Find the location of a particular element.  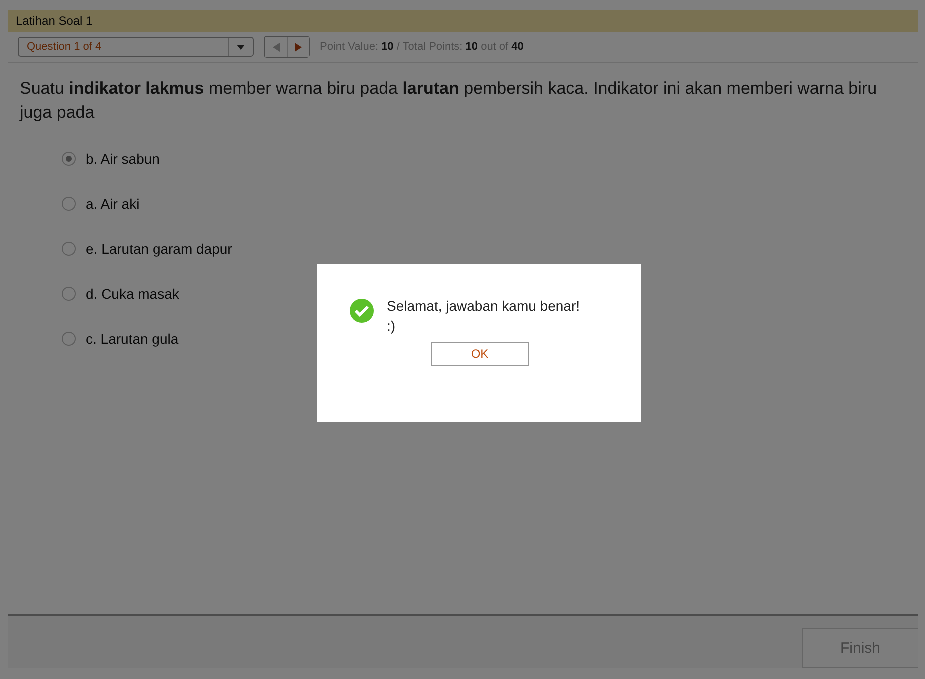

option-label: b. Air sabun is located at coordinates (123, 159).